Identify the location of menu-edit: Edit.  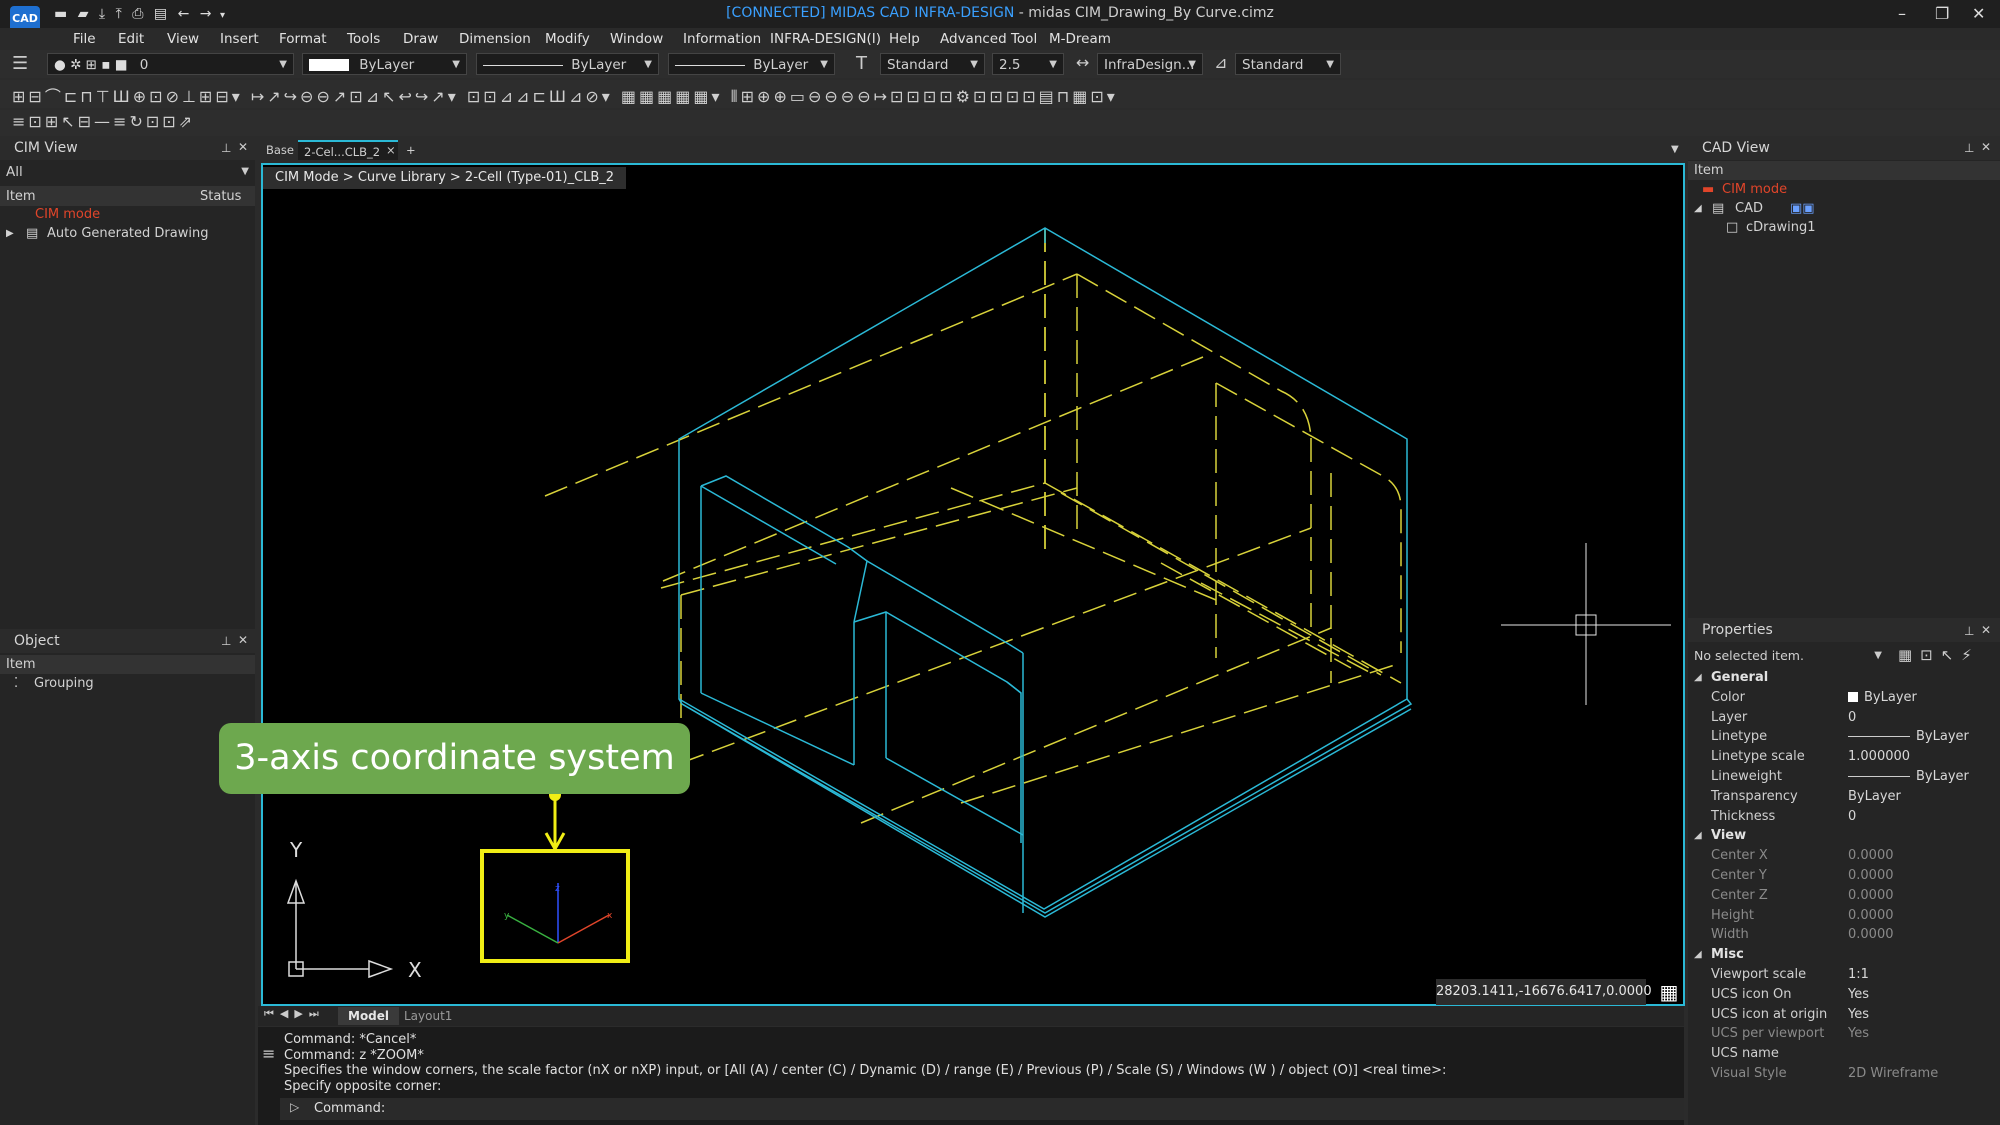
(131, 39).